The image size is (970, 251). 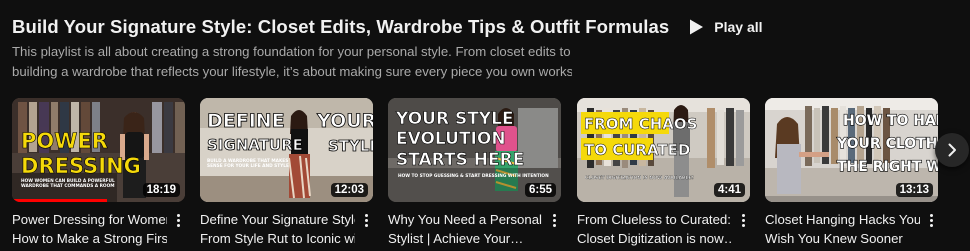 What do you see at coordinates (349, 190) in the screenshot?
I see `duration-badge: 12:03` at bounding box center [349, 190].